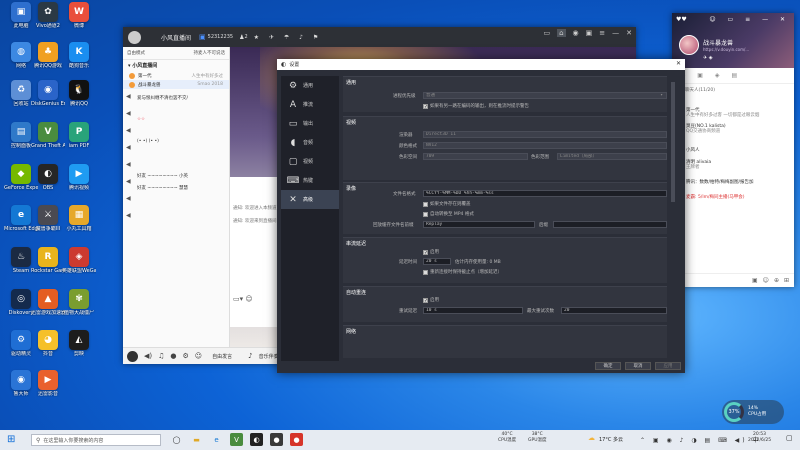 The image size is (800, 450). Describe the element at coordinates (717, 75) in the screenshot. I see `tab-icon: ◈` at that location.